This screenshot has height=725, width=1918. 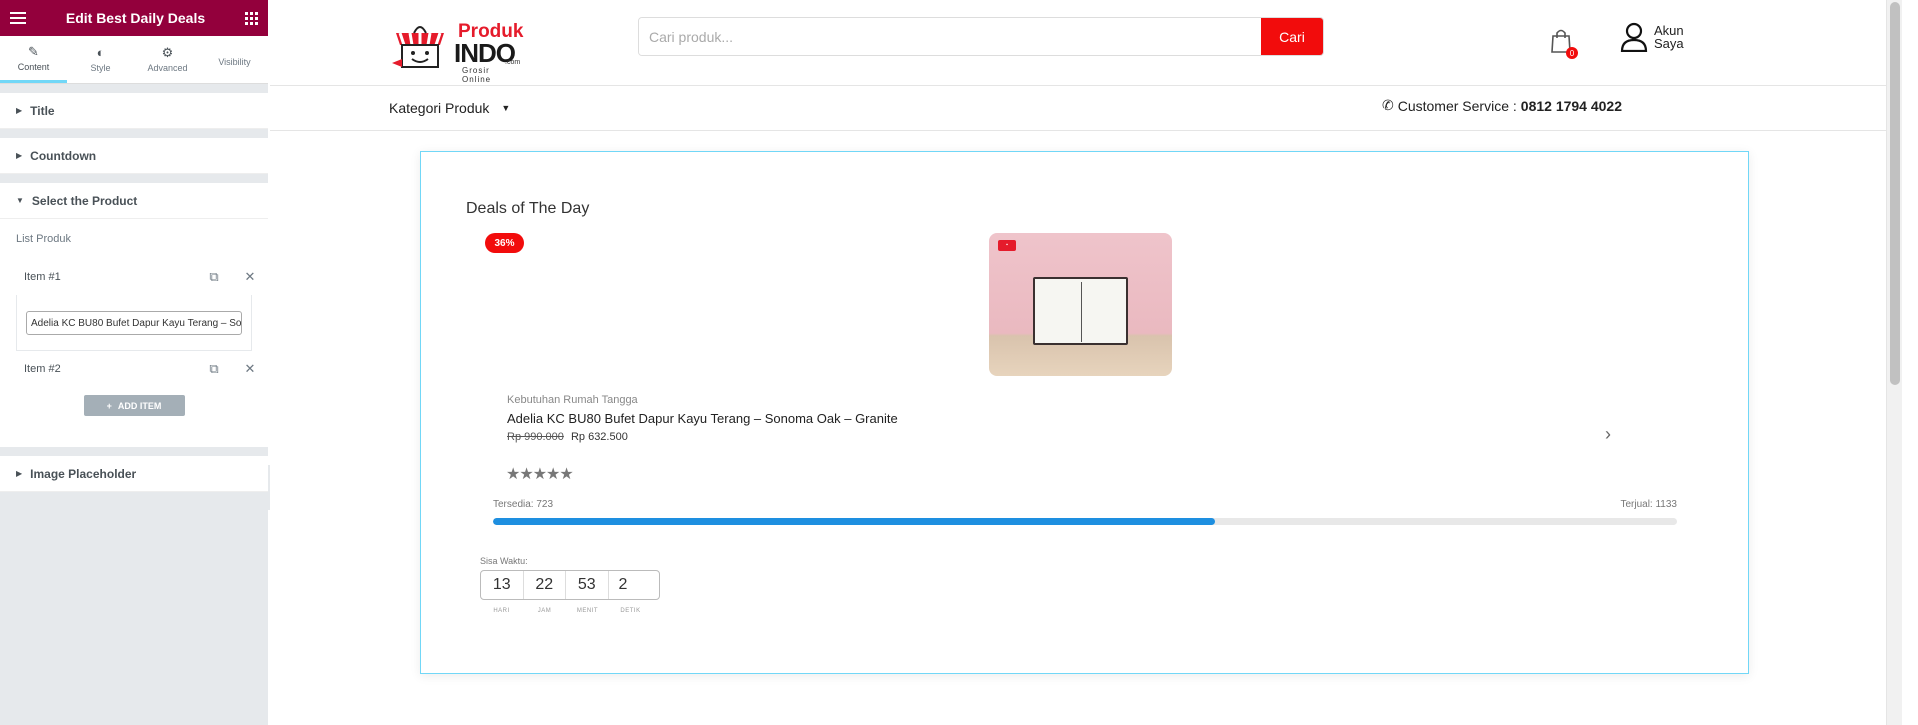 What do you see at coordinates (950, 36) in the screenshot?
I see `search-input` at bounding box center [950, 36].